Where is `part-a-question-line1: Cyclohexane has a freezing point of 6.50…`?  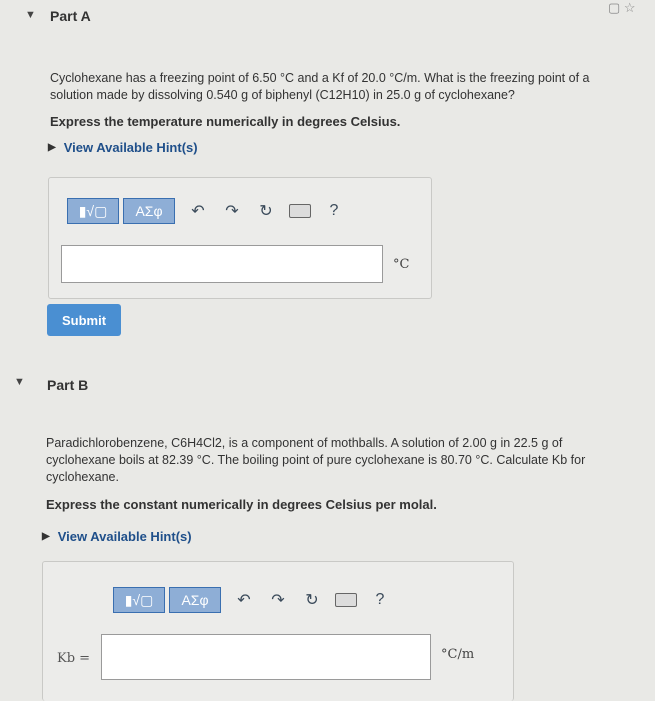
part-a-question-line1: Cyclohexane has a freezing point of 6.50… is located at coordinates (320, 78).